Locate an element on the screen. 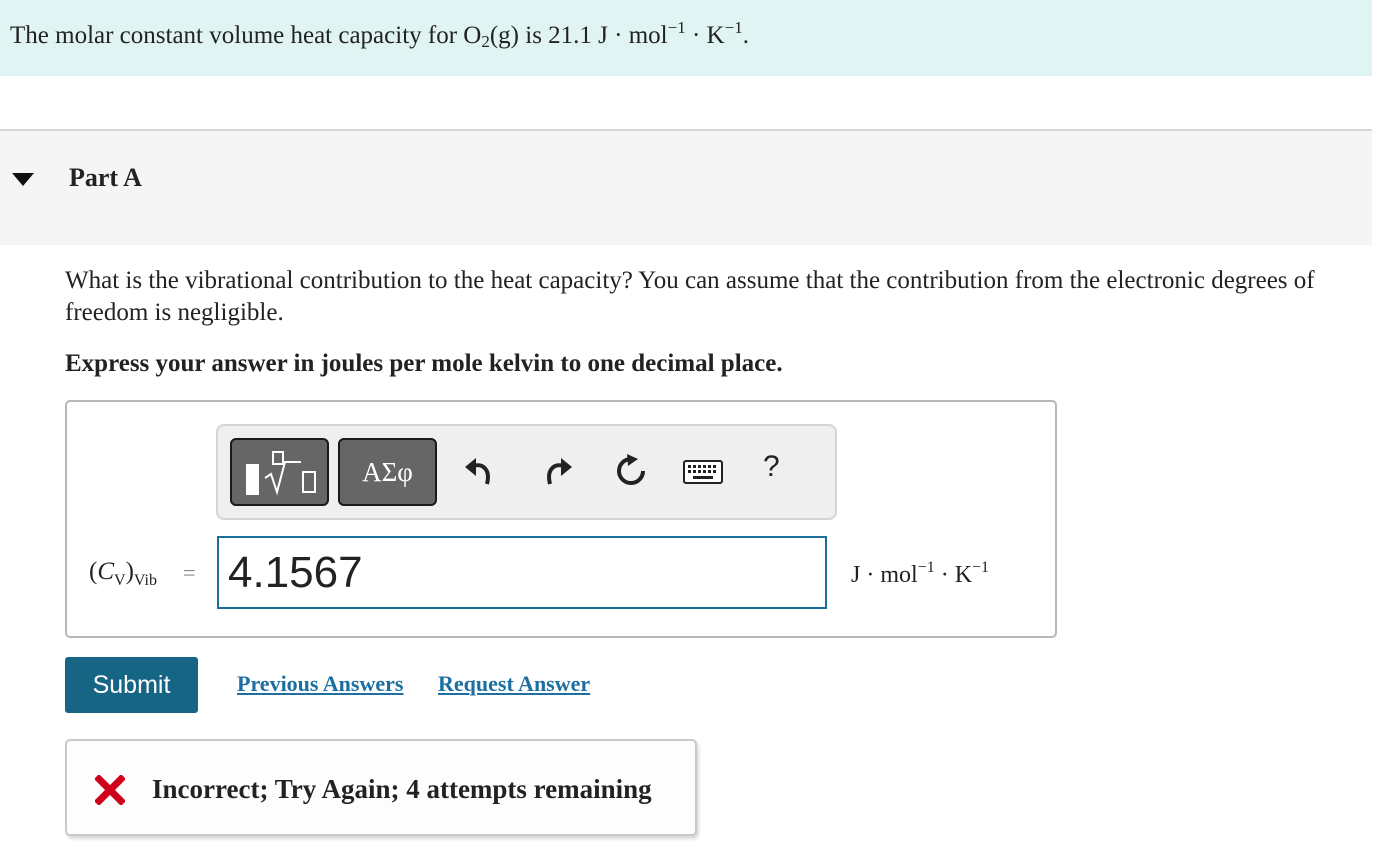 The image size is (1380, 846). templates-button is located at coordinates (279, 472).